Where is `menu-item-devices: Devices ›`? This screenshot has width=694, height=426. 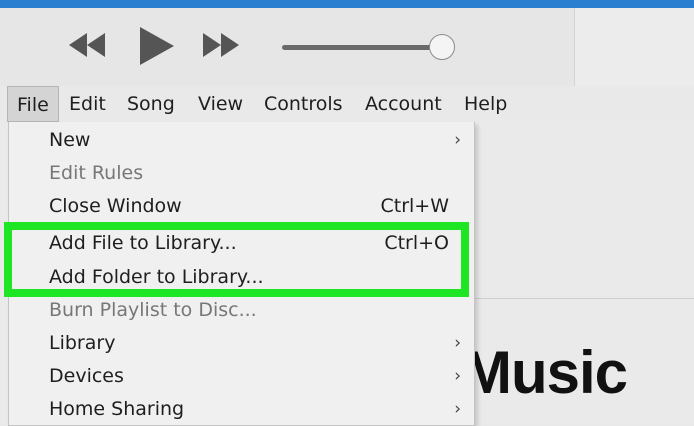 menu-item-devices: Devices › is located at coordinates (241, 376).